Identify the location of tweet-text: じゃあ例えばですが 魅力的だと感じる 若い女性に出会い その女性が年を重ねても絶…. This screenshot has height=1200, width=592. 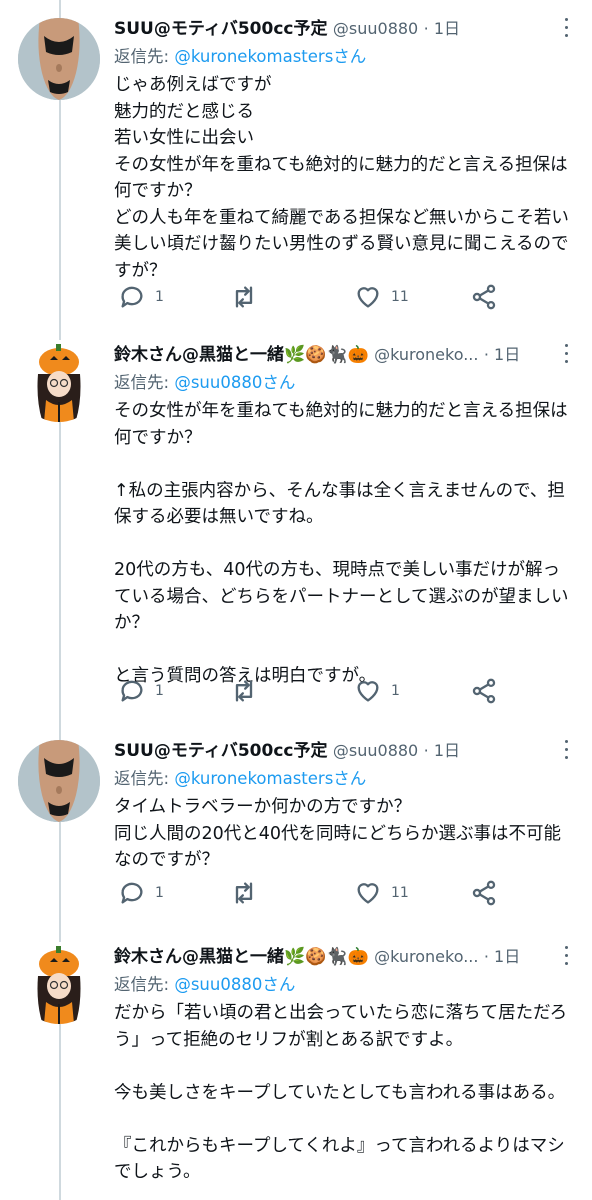
(341, 178).